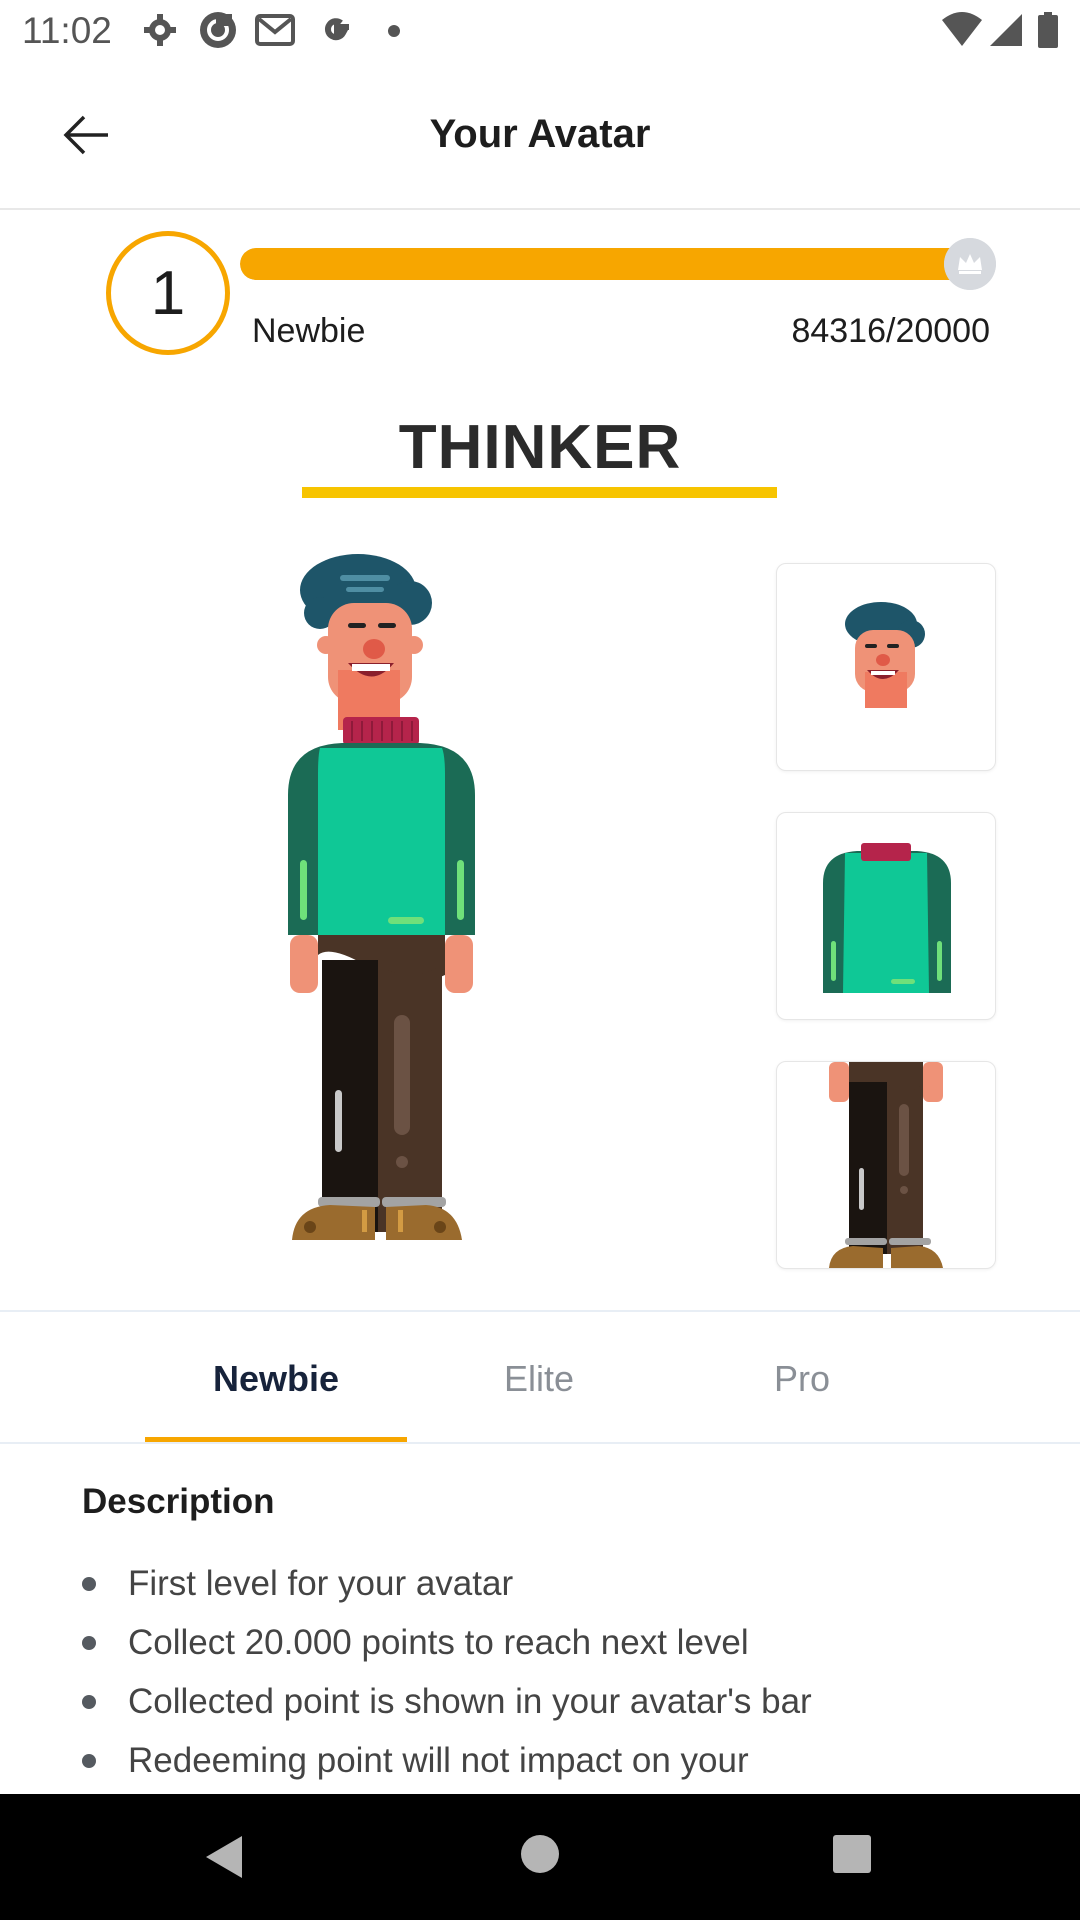 The width and height of the screenshot is (1080, 1920). What do you see at coordinates (1048, 30) in the screenshot?
I see `battery-icon` at bounding box center [1048, 30].